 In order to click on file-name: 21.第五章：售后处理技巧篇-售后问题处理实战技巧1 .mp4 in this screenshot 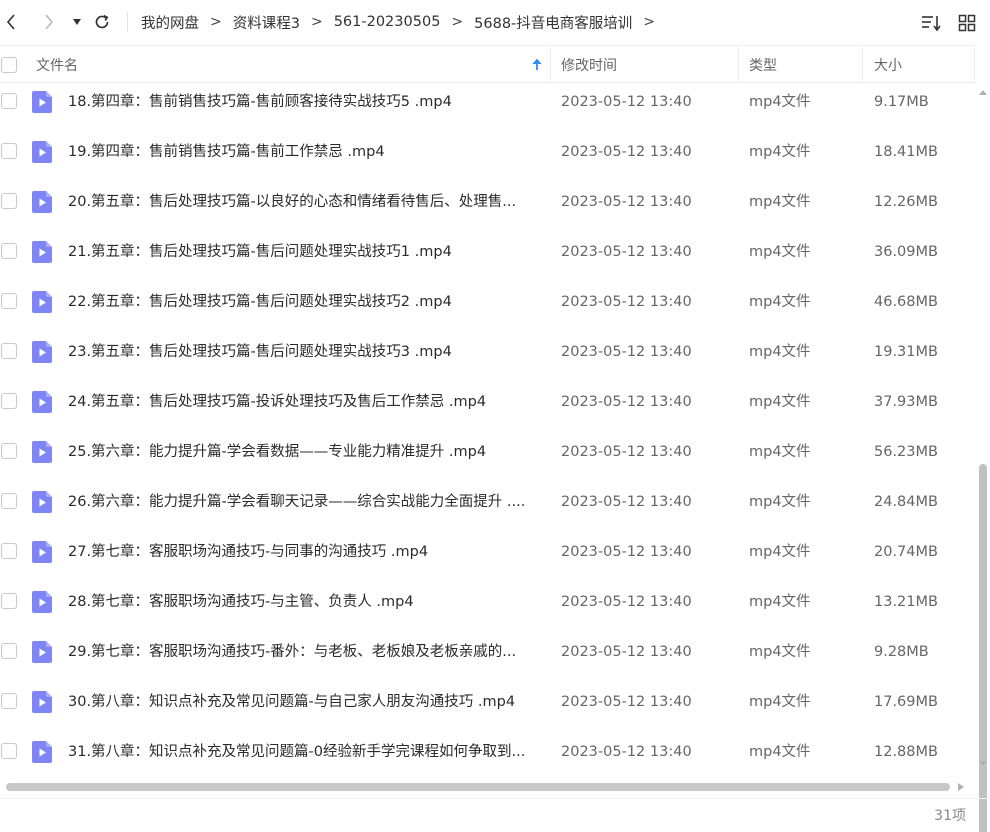, I will do `click(260, 252)`.